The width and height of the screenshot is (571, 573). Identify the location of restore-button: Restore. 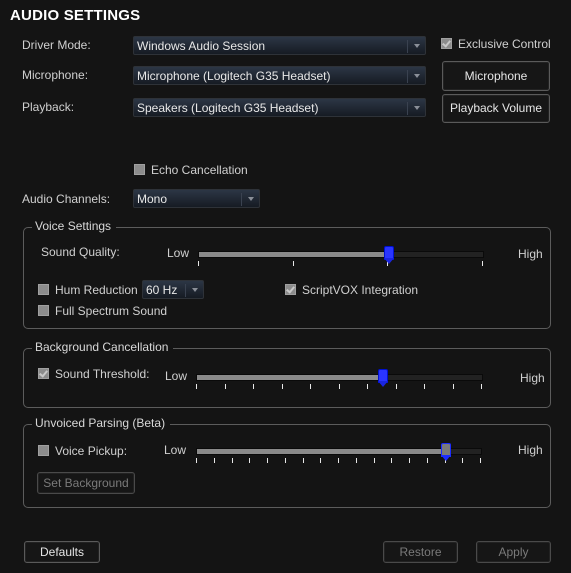
(420, 552).